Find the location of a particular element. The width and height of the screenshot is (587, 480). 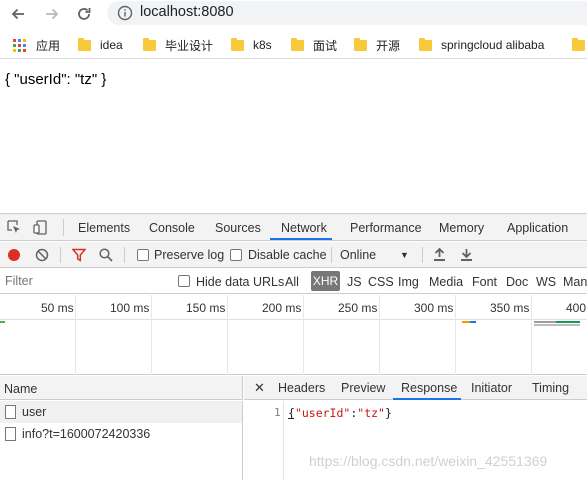

timeline-tick: 100 ms is located at coordinates (130, 308).